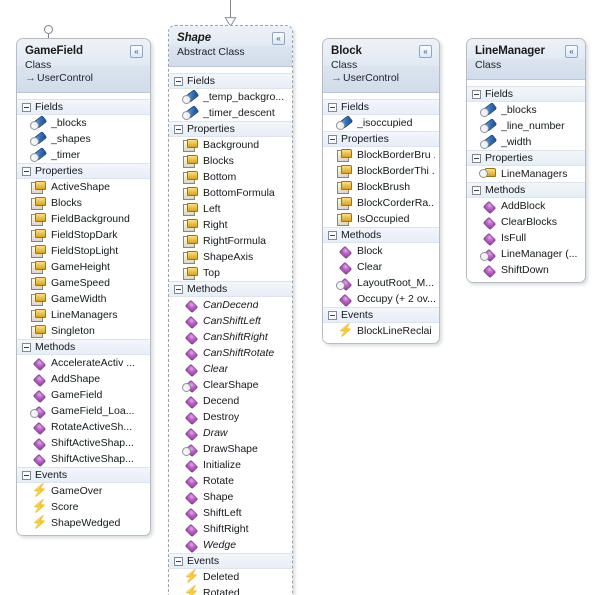  What do you see at coordinates (381, 251) in the screenshot?
I see `member-row: Block` at bounding box center [381, 251].